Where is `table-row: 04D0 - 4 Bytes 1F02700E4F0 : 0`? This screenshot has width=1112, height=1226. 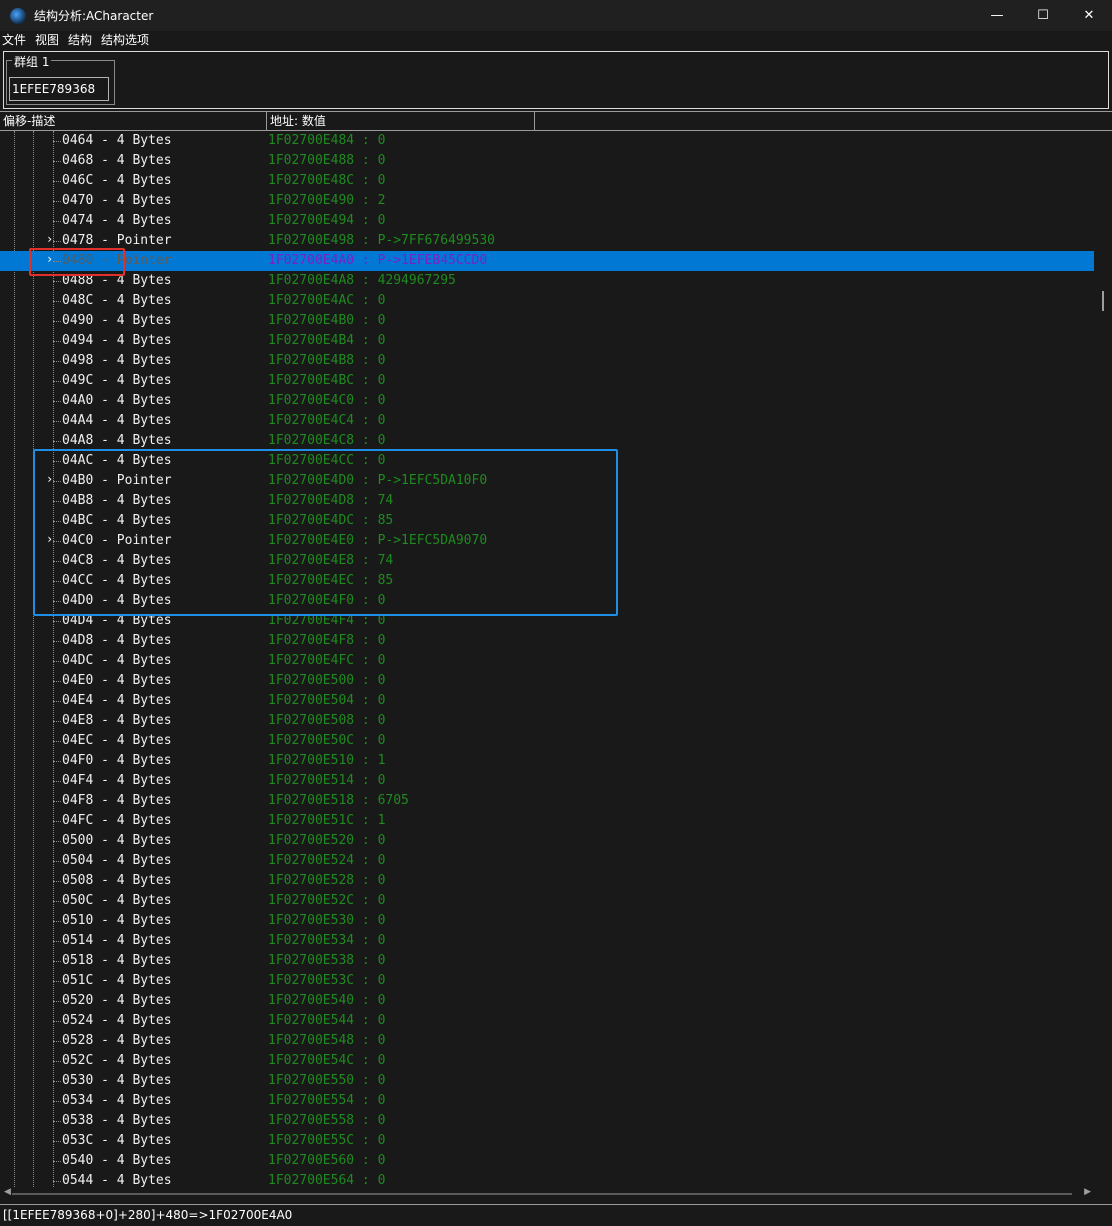
table-row: 04D0 - 4 Bytes 1F02700E4F0 : 0 is located at coordinates (547, 601).